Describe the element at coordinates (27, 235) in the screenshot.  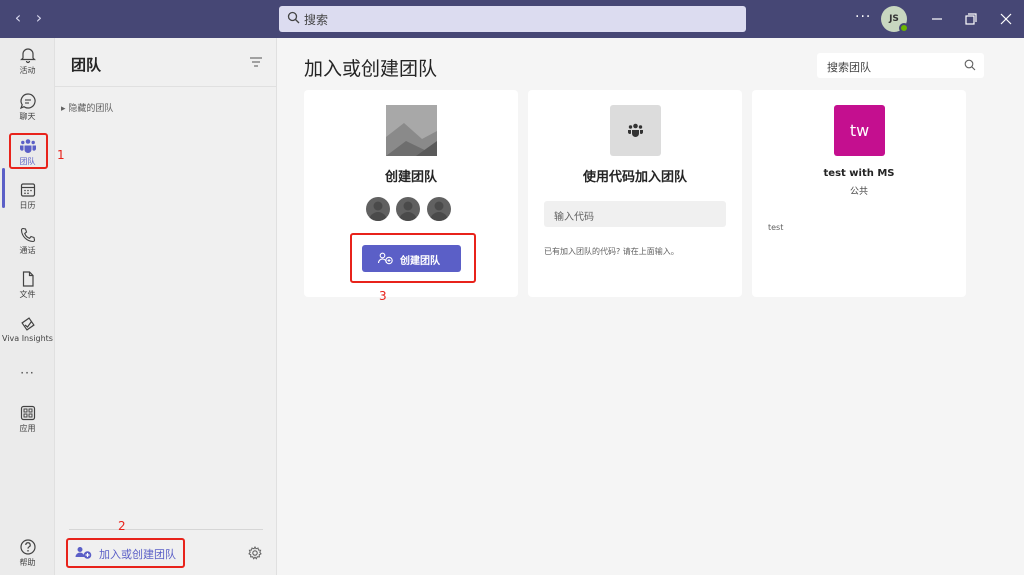
I see `phone-icon` at that location.